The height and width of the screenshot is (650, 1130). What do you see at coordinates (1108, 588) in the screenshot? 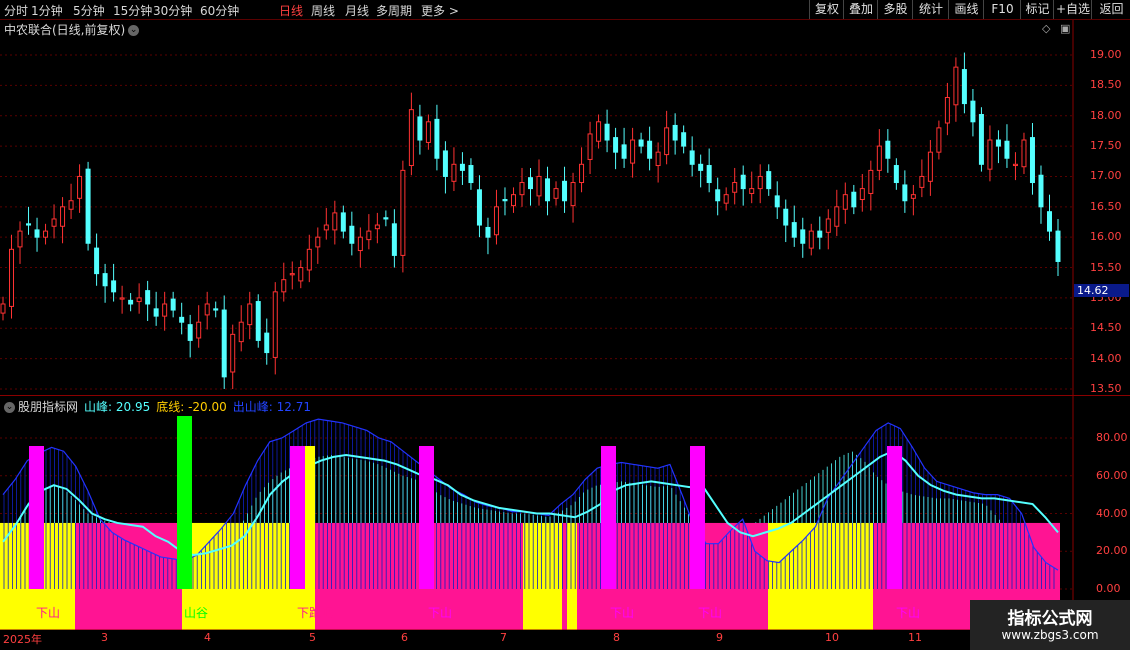
I see `indicator-axis-label: 0.00` at bounding box center [1108, 588].